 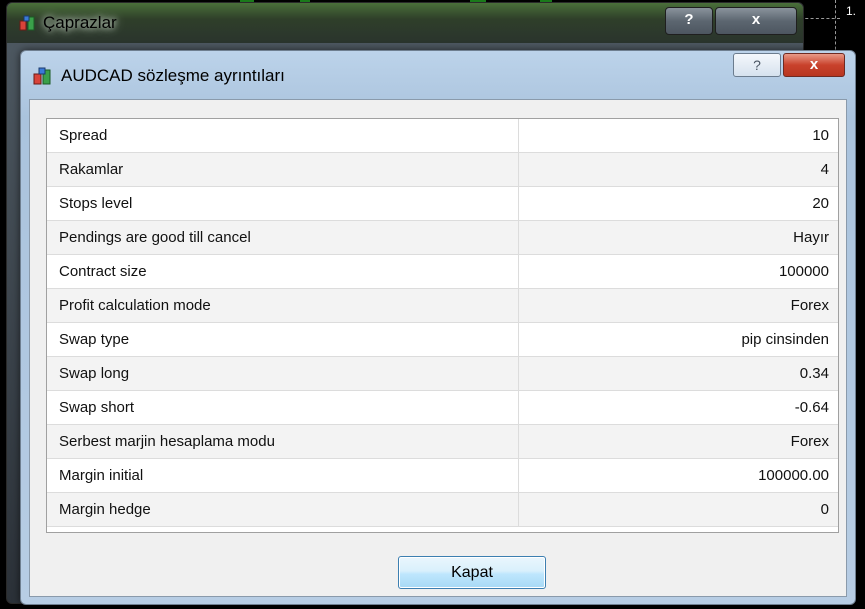 I want to click on row-value: 100000.00, so click(x=793, y=475).